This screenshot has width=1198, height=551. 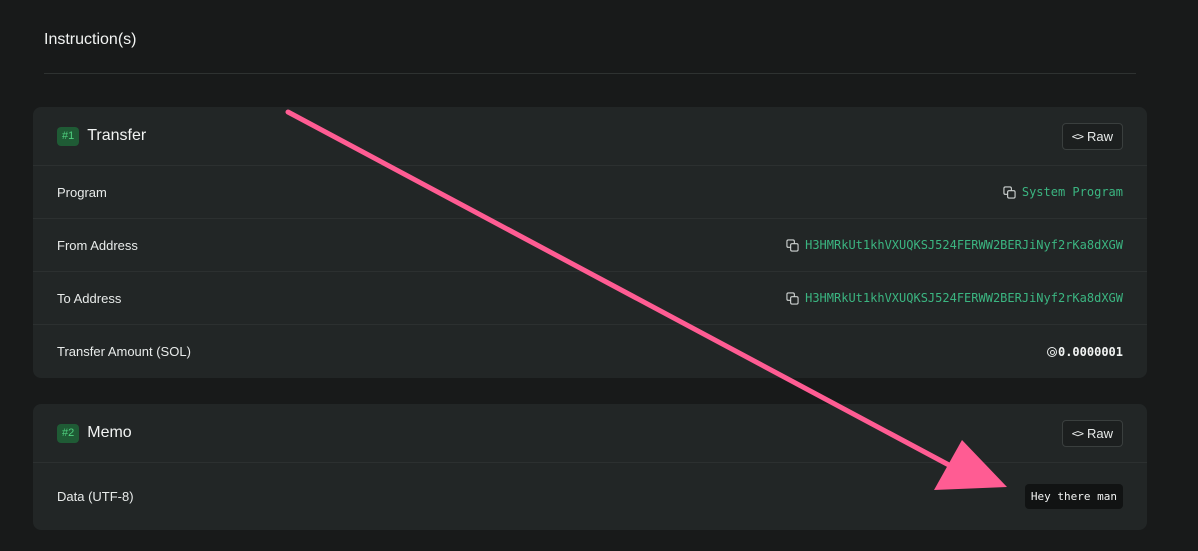 I want to click on card-header: #2 Memo <> Raw, so click(x=590, y=433).